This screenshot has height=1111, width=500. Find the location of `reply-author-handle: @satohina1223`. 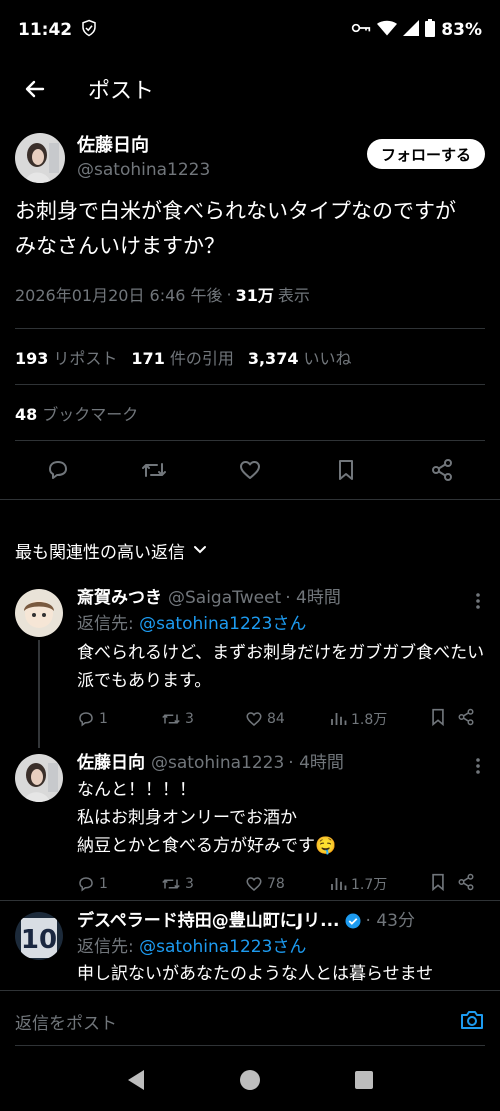

reply-author-handle: @satohina1223 is located at coordinates (217, 763).